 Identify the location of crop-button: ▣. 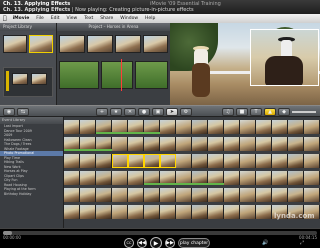
(158, 112).